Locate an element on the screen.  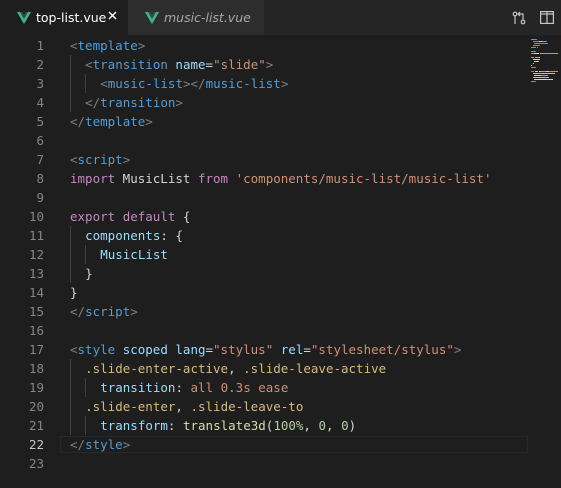
line-number: 11 is located at coordinates (36, 235).